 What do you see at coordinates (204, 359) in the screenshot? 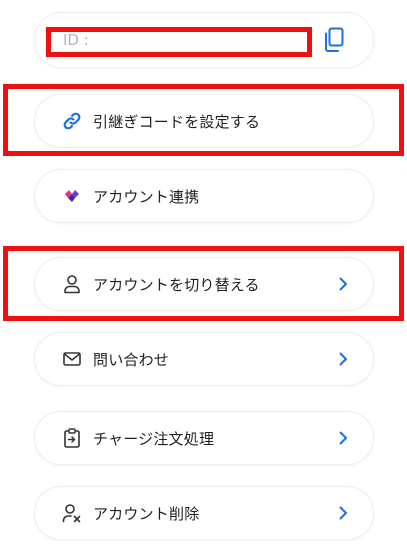
I see `menu-item-contact: 問い合わせ` at bounding box center [204, 359].